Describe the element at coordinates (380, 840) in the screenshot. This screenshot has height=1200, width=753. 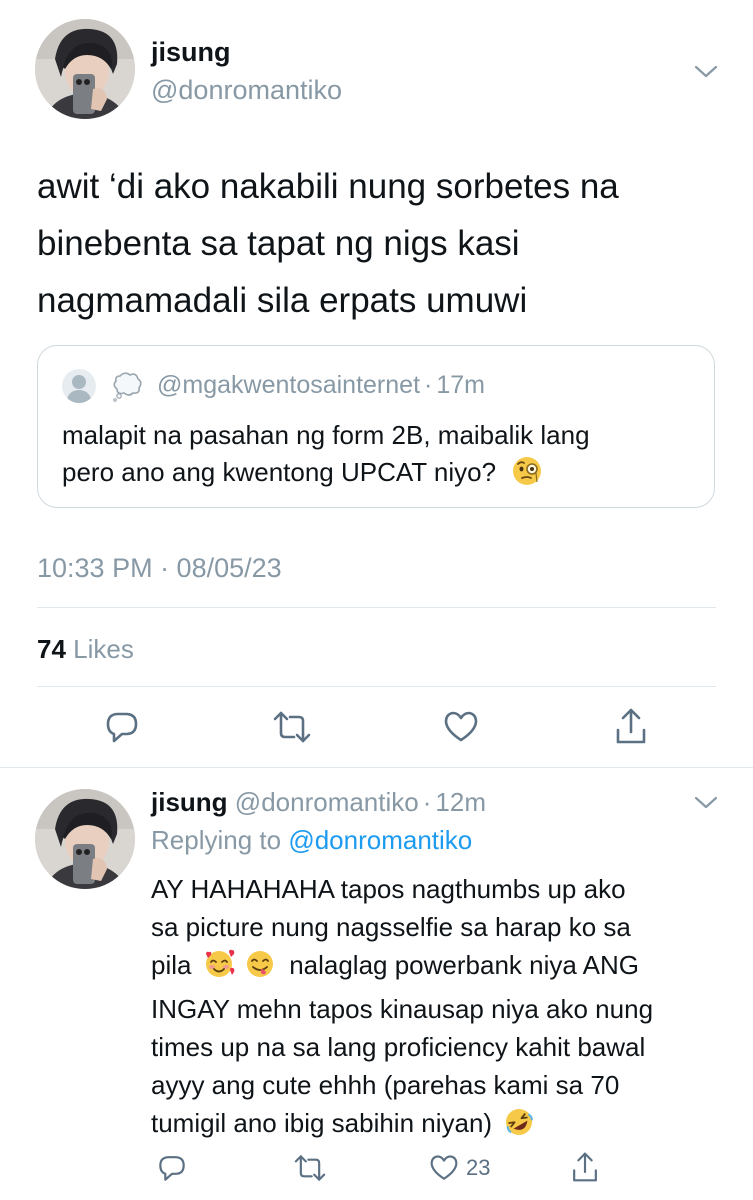
I see `replying-handle-link: @donromantiko` at that location.